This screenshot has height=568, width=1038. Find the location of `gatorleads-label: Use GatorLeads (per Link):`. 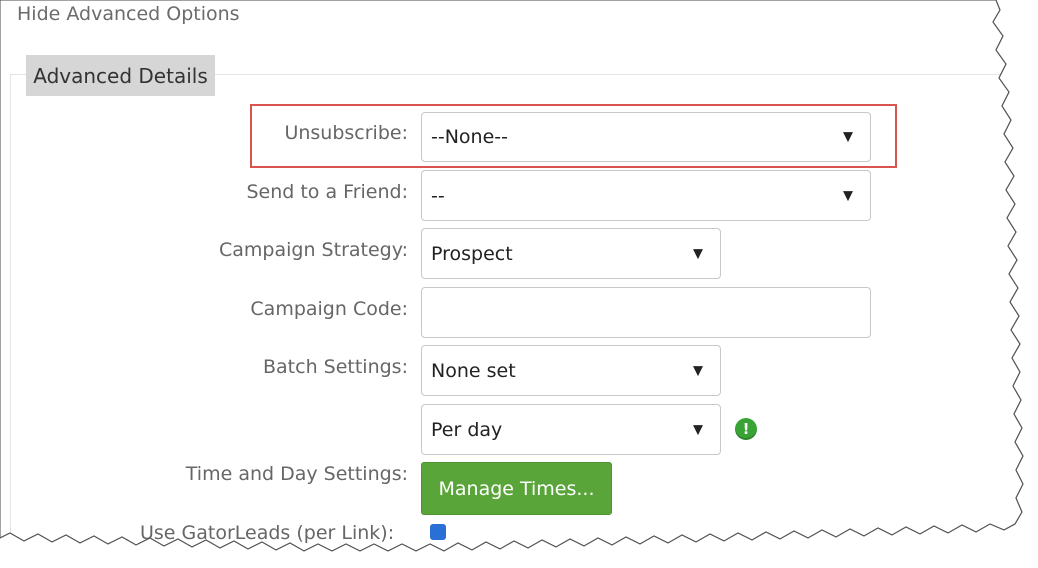

gatorleads-label: Use GatorLeads (per Link): is located at coordinates (267, 533).